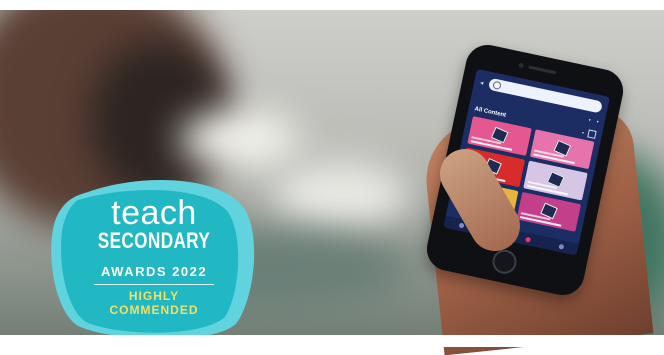  Describe the element at coordinates (332, 5) in the screenshot. I see `top-border` at that location.